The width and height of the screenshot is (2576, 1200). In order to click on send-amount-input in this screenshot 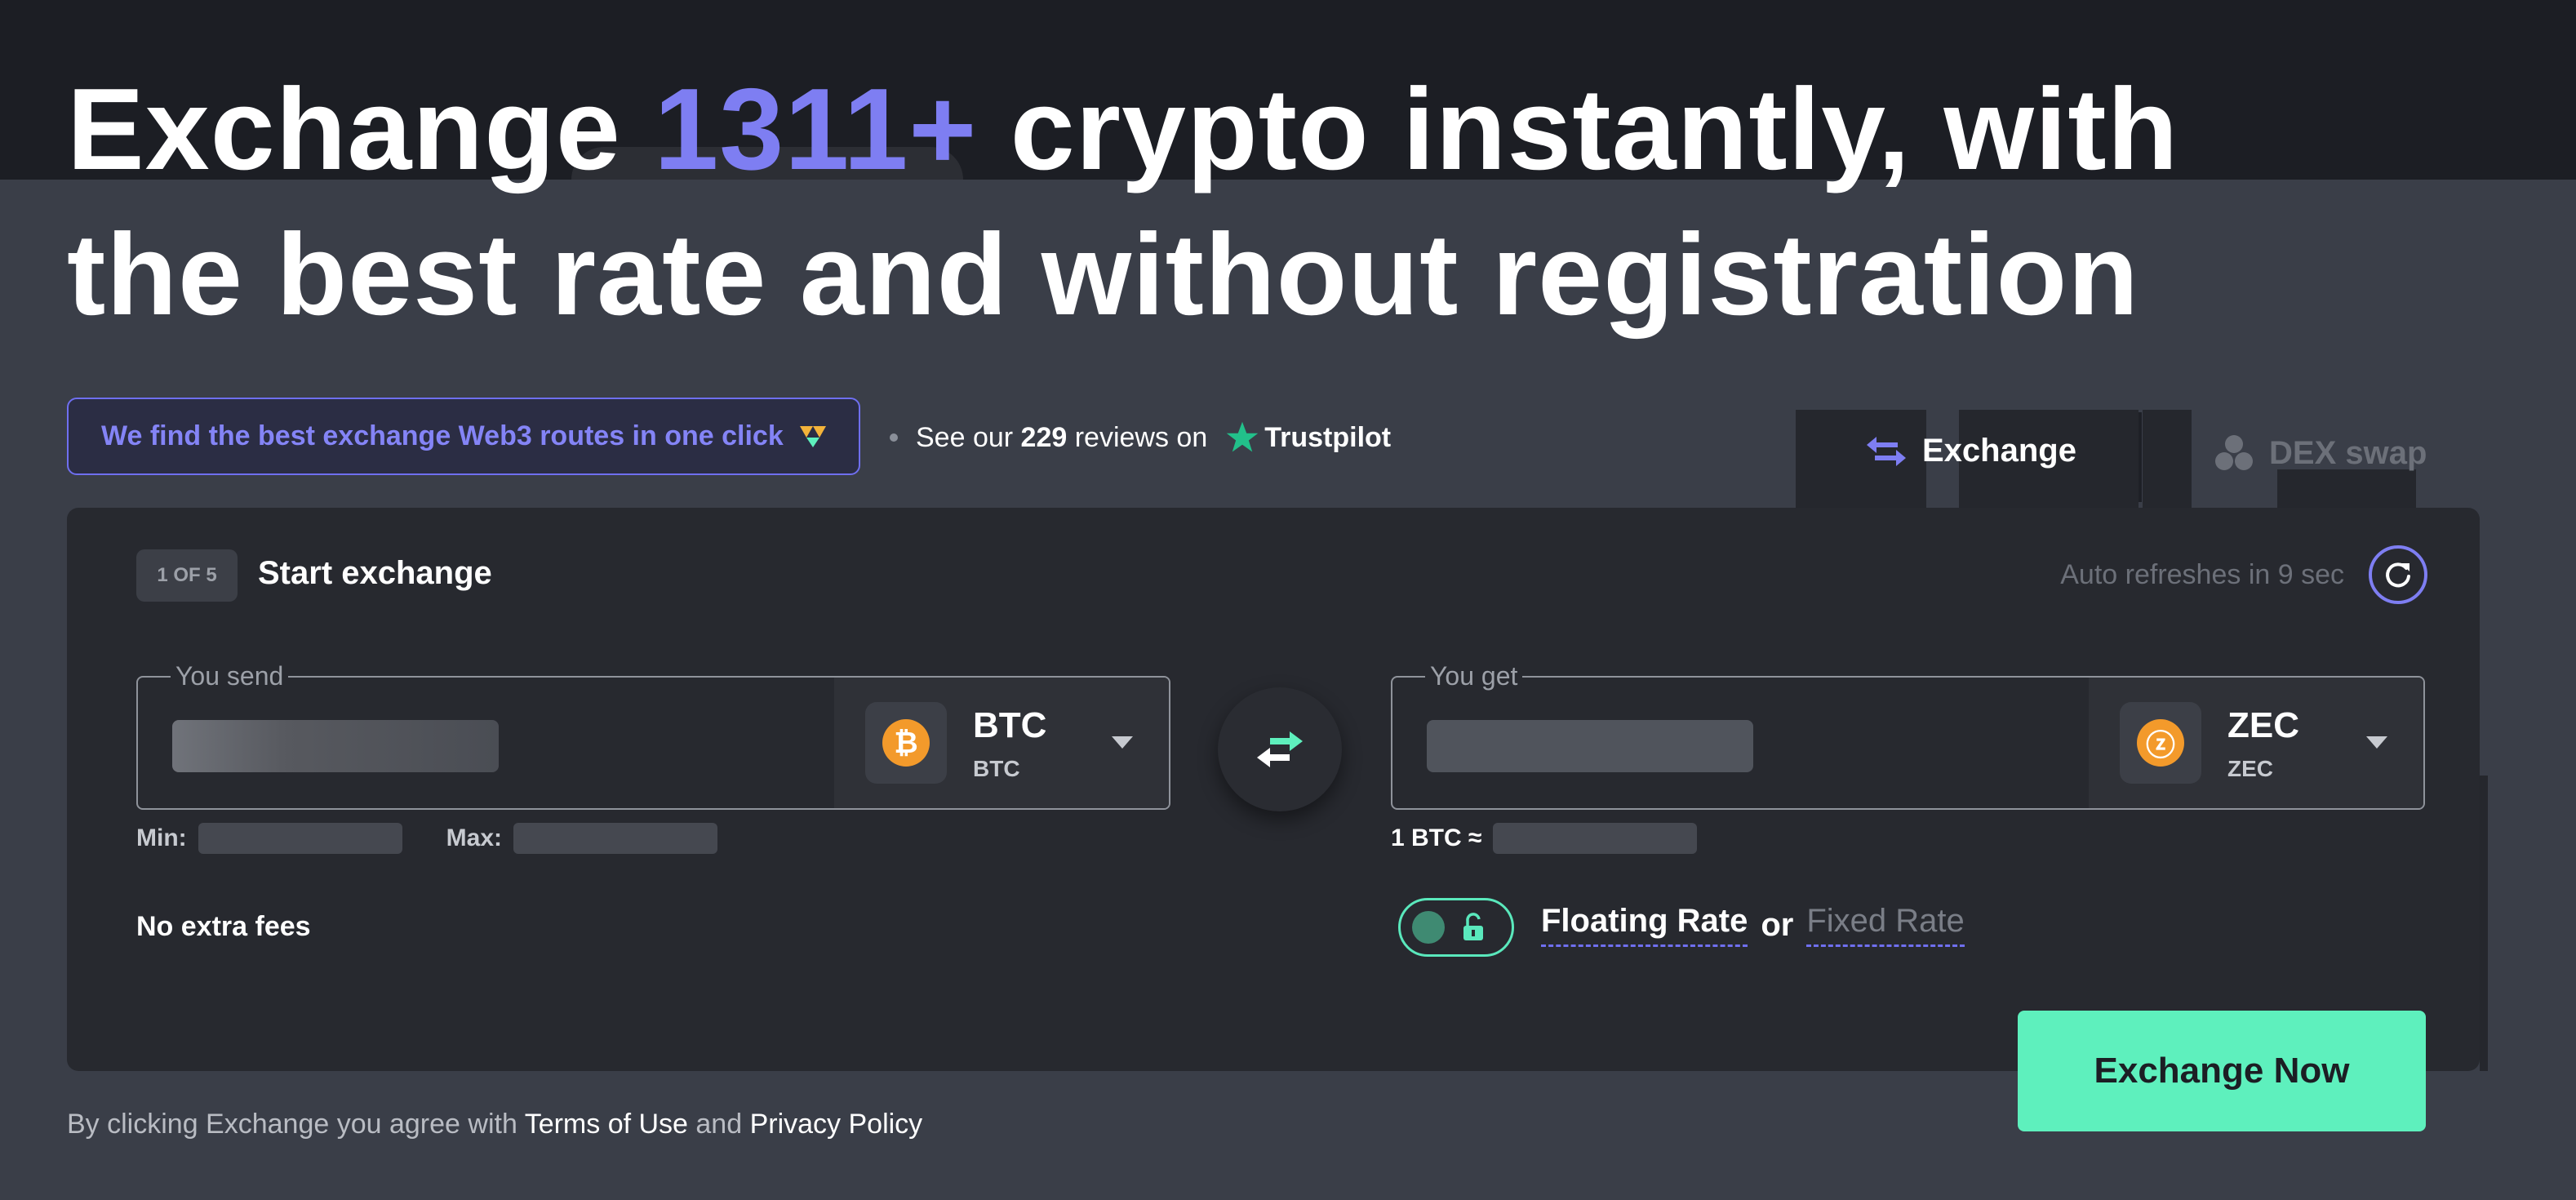, I will do `click(335, 746)`.